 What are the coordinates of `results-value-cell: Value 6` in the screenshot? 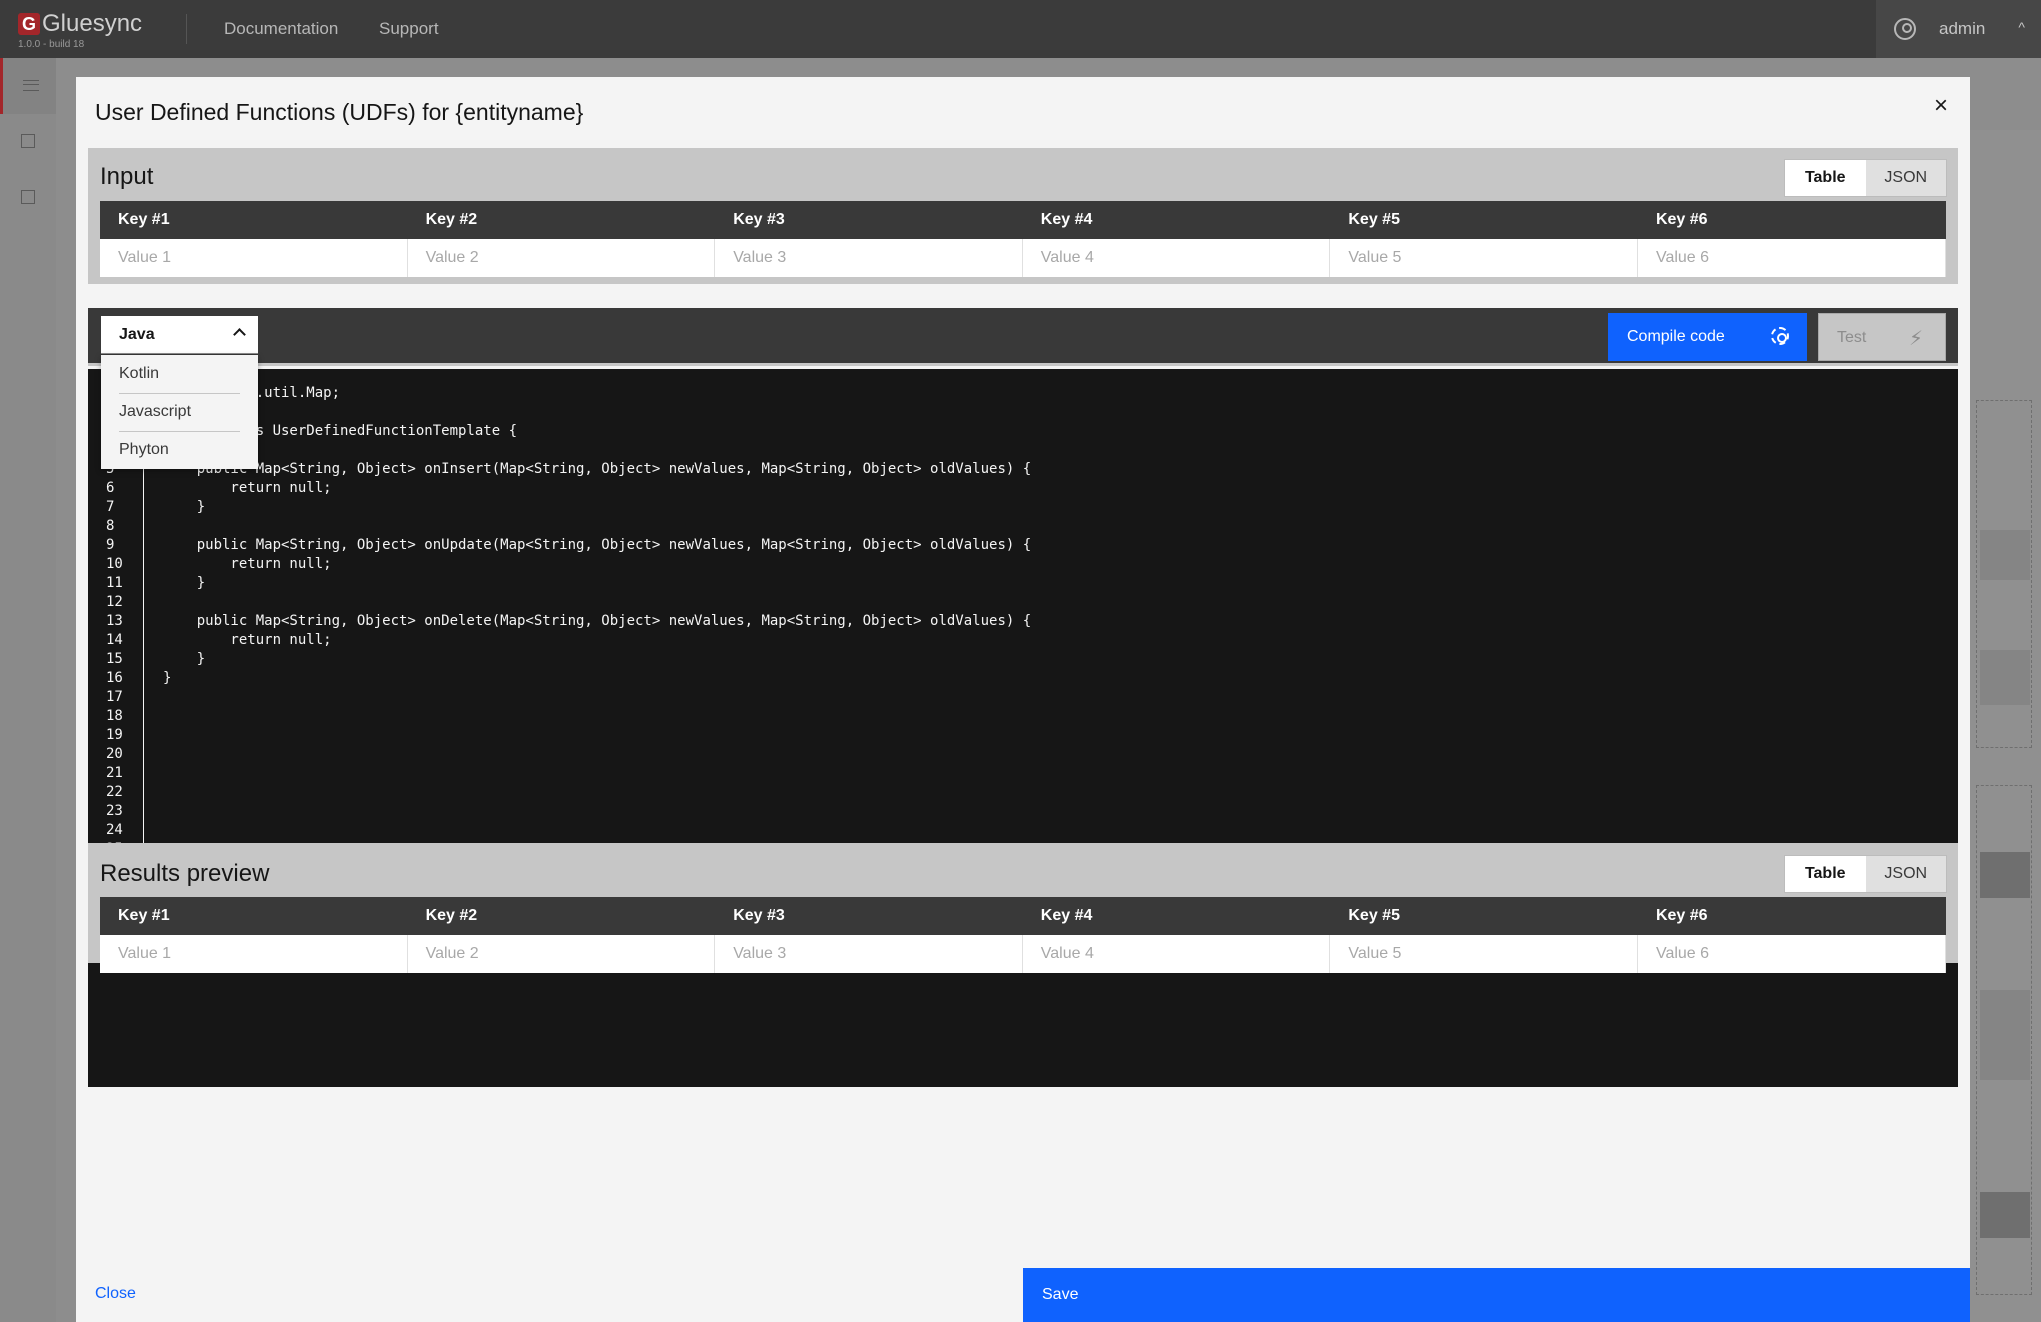 It's located at (1792, 954).